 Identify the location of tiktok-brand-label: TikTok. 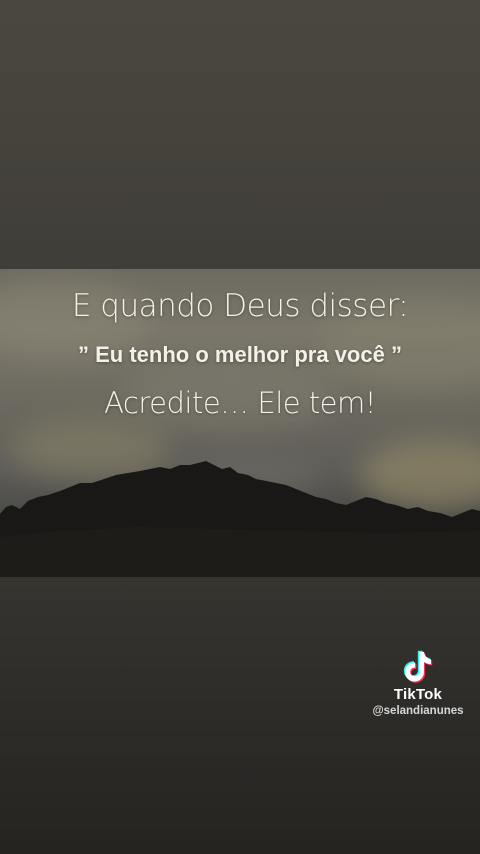
(418, 694).